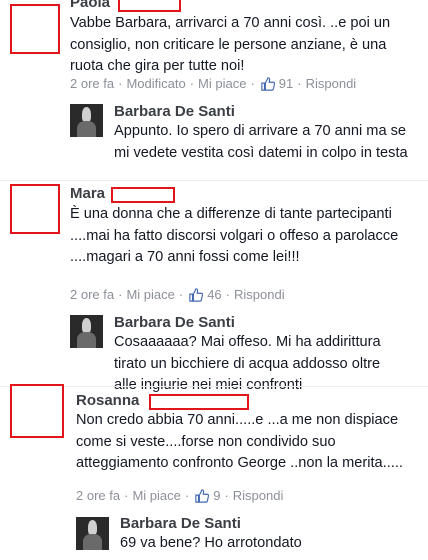 Image resolution: width=428 pixels, height=560 pixels. What do you see at coordinates (211, 543) in the screenshot?
I see `reply-text: 69 va bene? Ho arrotondato` at bounding box center [211, 543].